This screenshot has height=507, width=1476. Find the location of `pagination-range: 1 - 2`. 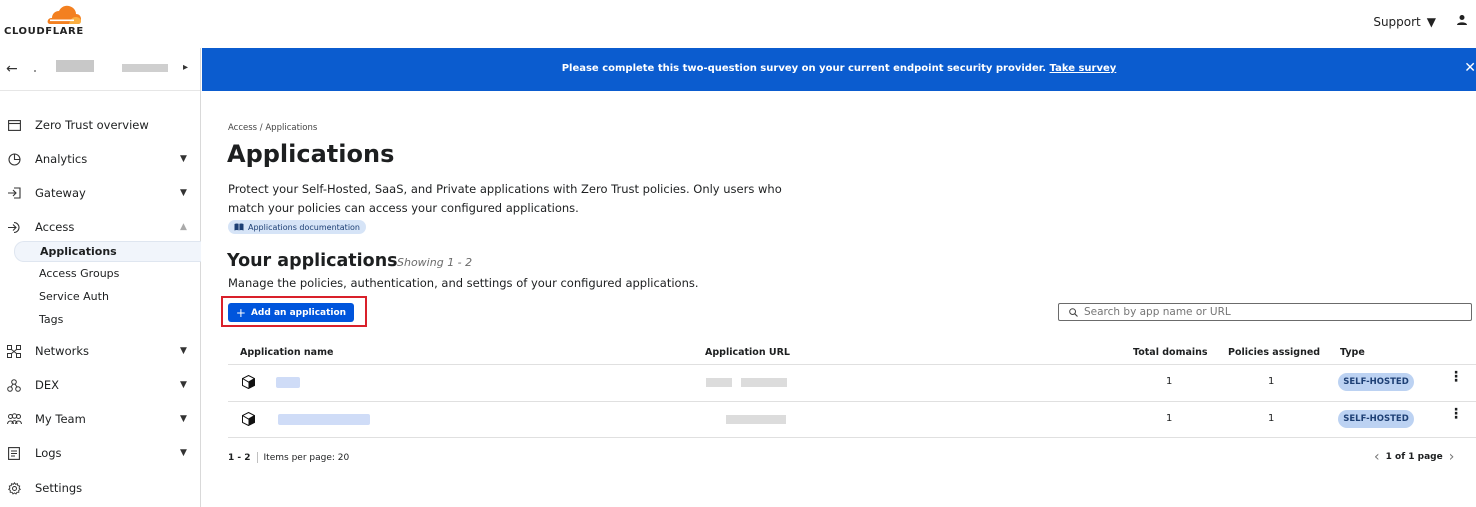

pagination-range: 1 - 2 is located at coordinates (239, 457).